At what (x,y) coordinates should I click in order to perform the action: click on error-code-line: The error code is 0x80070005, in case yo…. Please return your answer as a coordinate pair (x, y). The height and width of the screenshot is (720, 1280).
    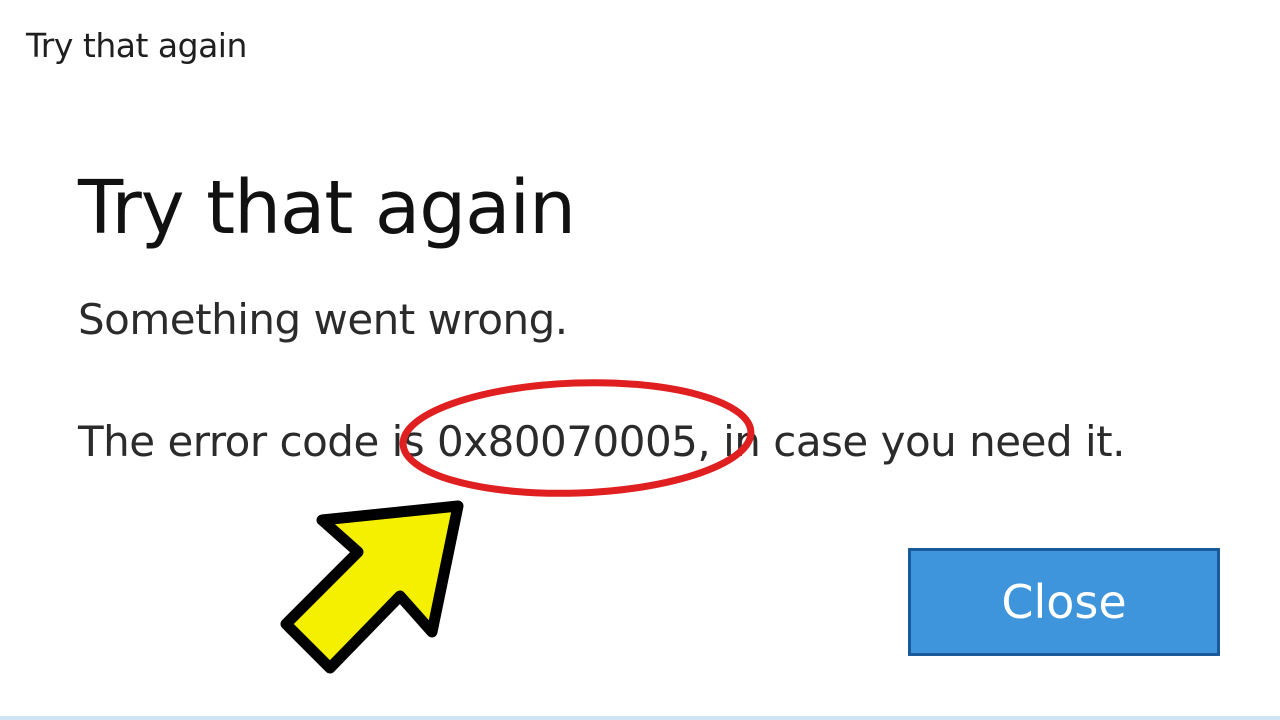
    Looking at the image, I should click on (601, 441).